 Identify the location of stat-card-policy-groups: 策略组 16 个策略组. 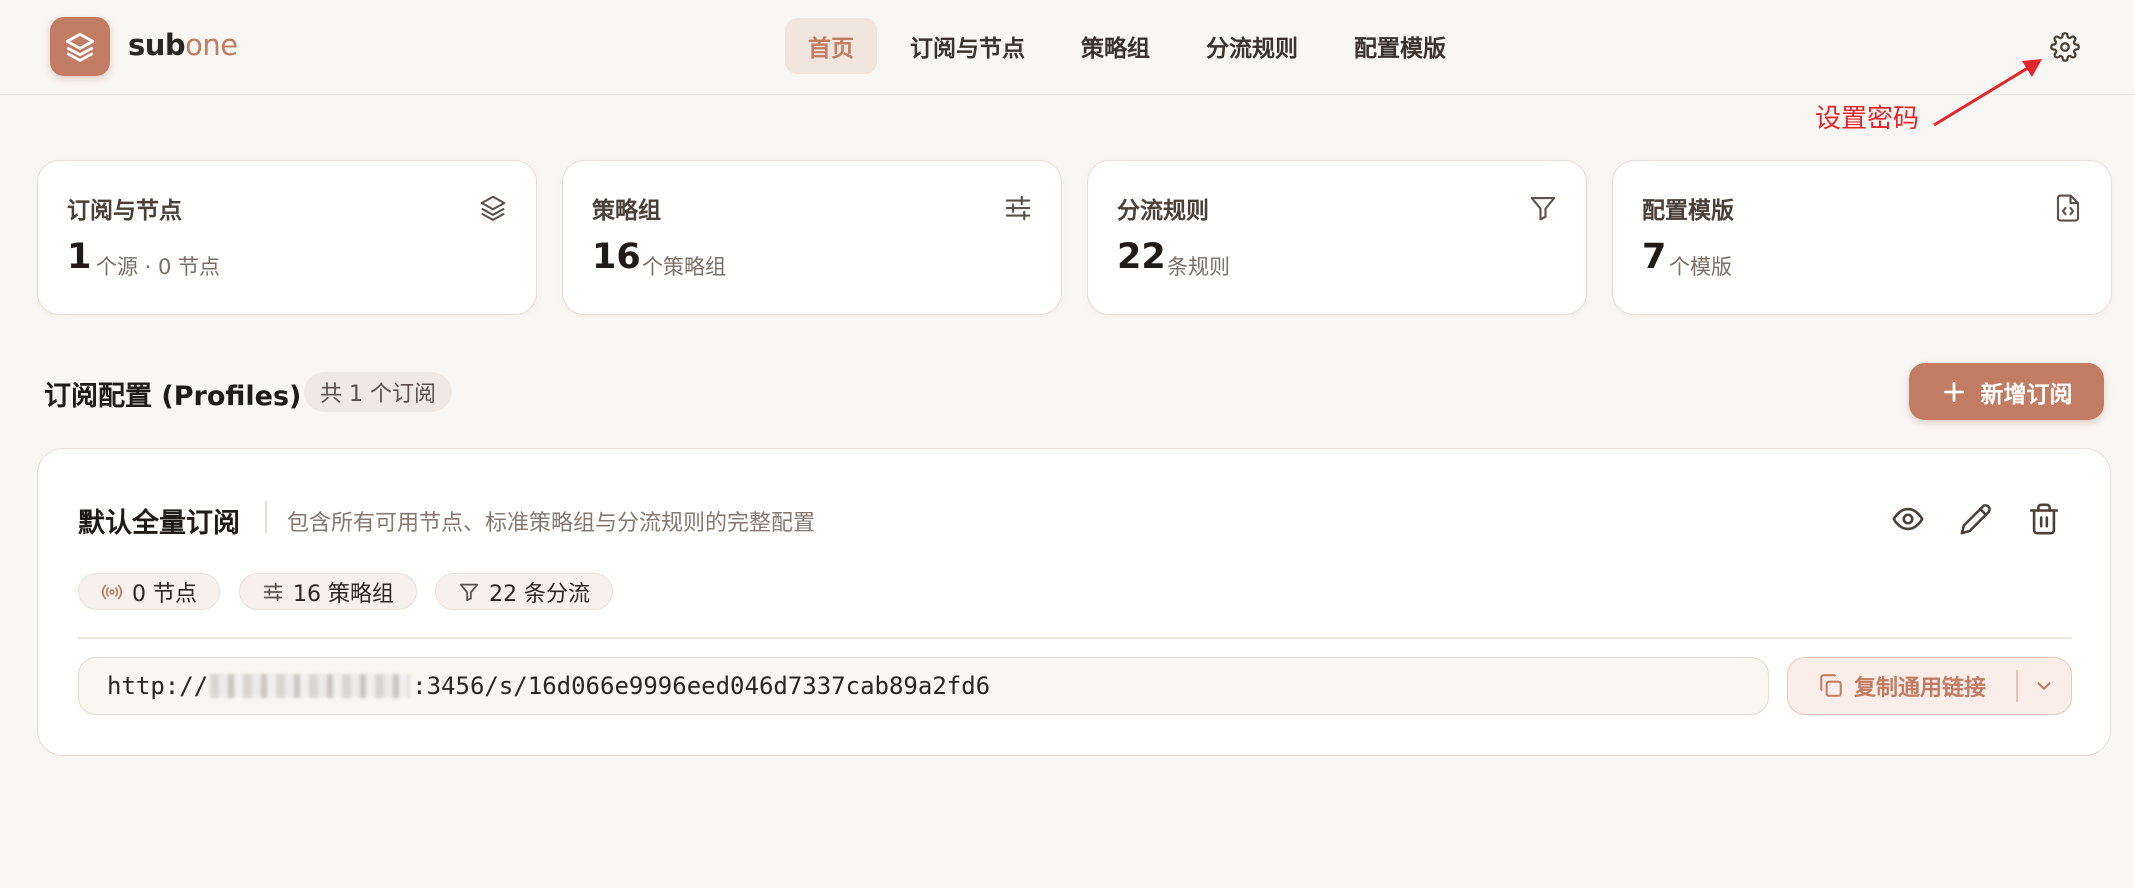
(812, 237).